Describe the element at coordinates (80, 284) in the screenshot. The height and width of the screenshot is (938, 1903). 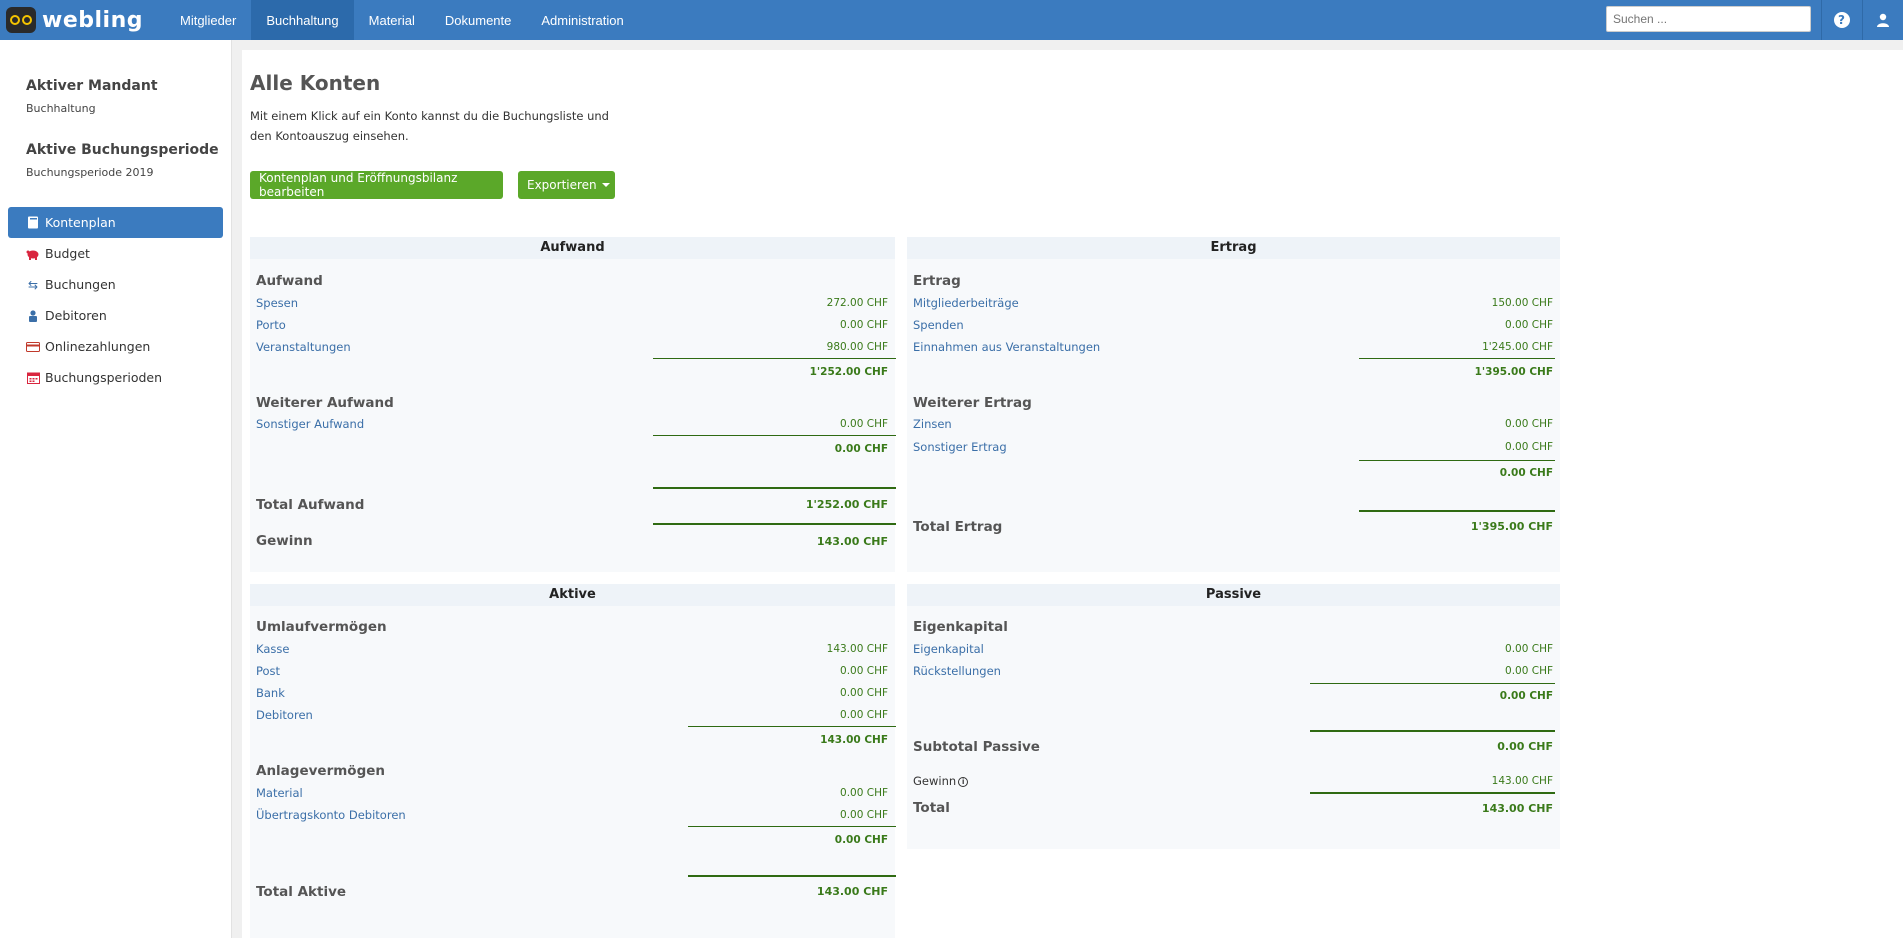
I see `sidebar-item-label: Buchungen` at that location.